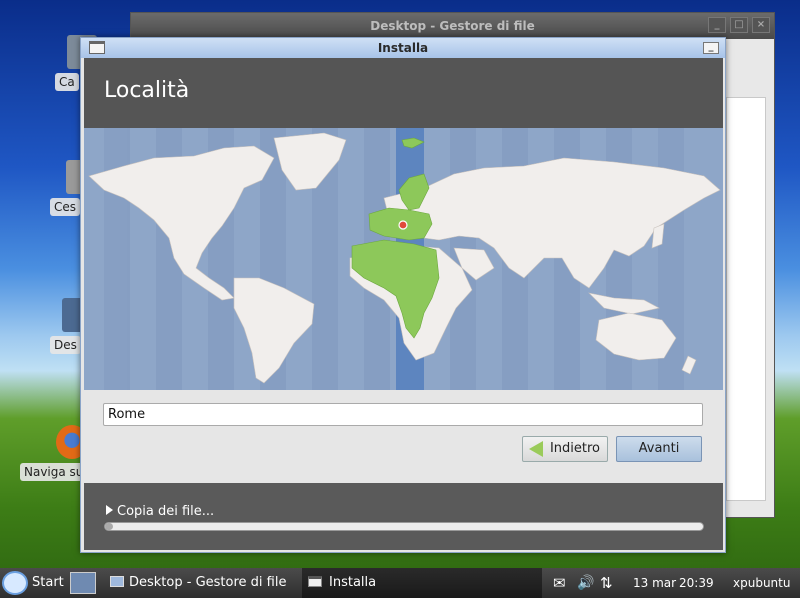 This screenshot has width=800, height=598. What do you see at coordinates (536, 449) in the screenshot?
I see `back-arrow-icon` at bounding box center [536, 449].